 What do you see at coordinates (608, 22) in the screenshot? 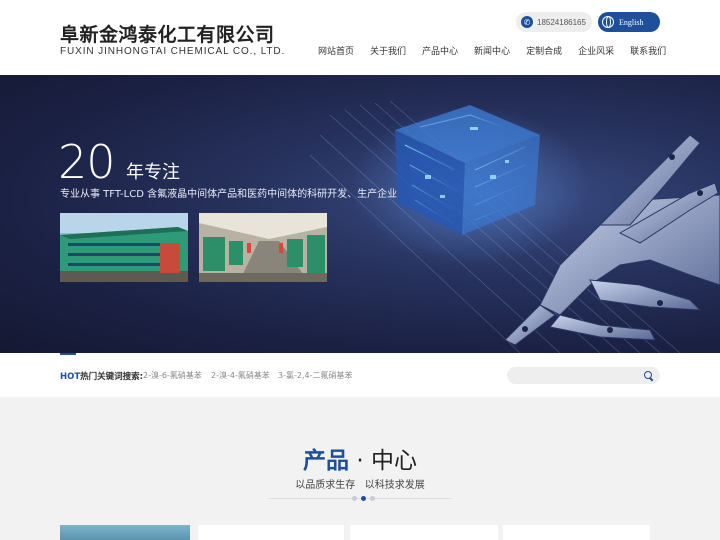
I see `globe-icon` at bounding box center [608, 22].